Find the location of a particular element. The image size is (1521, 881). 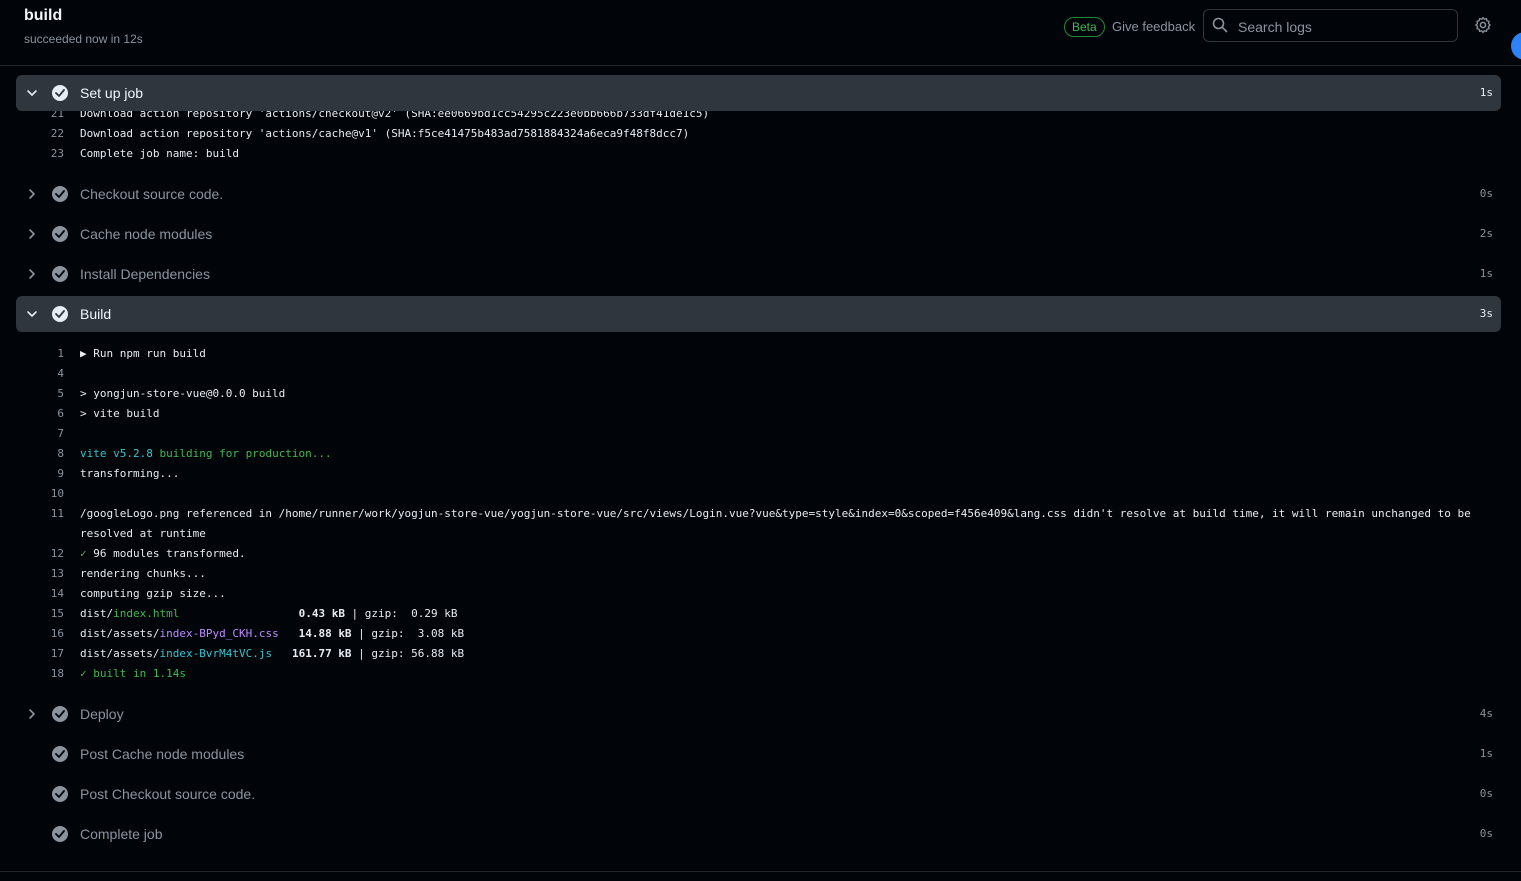

gzip-size: | gzip: 56.88 kB is located at coordinates (408, 653).